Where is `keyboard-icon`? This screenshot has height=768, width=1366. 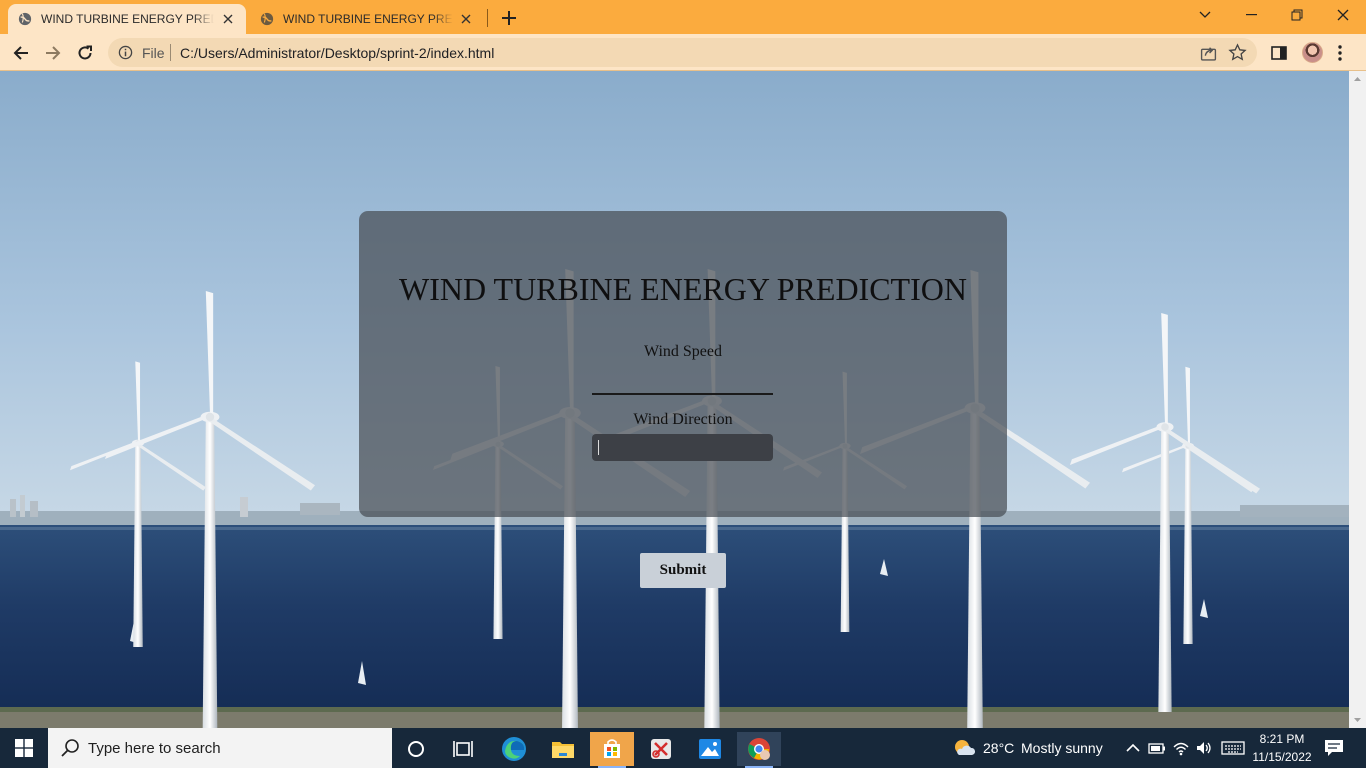
keyboard-icon is located at coordinates (1233, 748).